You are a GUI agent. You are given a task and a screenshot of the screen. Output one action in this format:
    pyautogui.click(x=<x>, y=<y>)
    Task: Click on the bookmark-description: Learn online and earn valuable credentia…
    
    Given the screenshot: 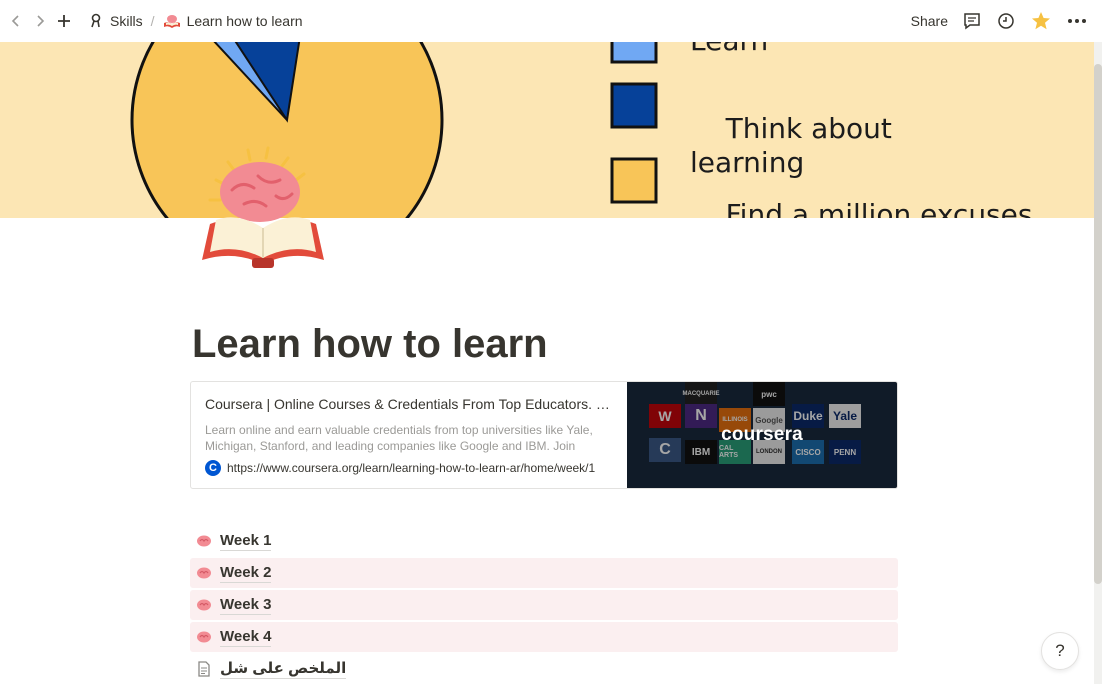 What is the action you would take?
    pyautogui.click(x=399, y=438)
    